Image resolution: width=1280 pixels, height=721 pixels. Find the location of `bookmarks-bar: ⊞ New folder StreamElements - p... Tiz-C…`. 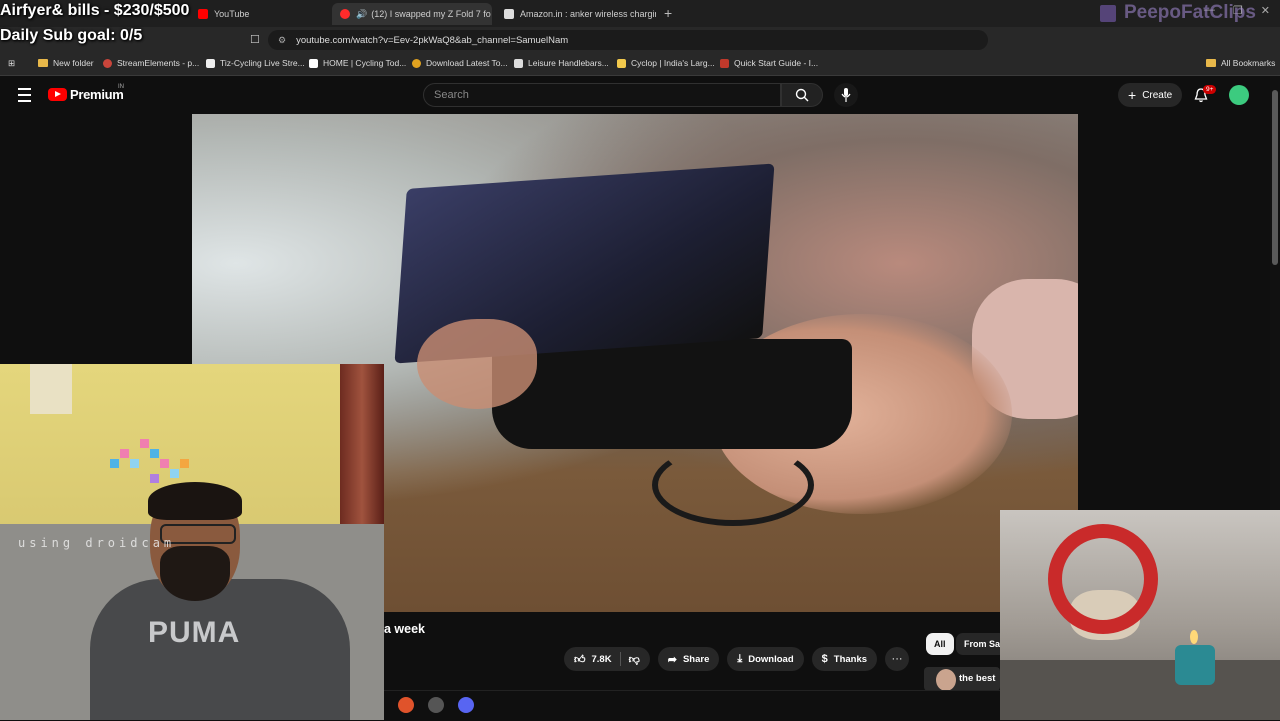

bookmarks-bar: ⊞ New folder StreamElements - p... Tiz-C… is located at coordinates (640, 64).